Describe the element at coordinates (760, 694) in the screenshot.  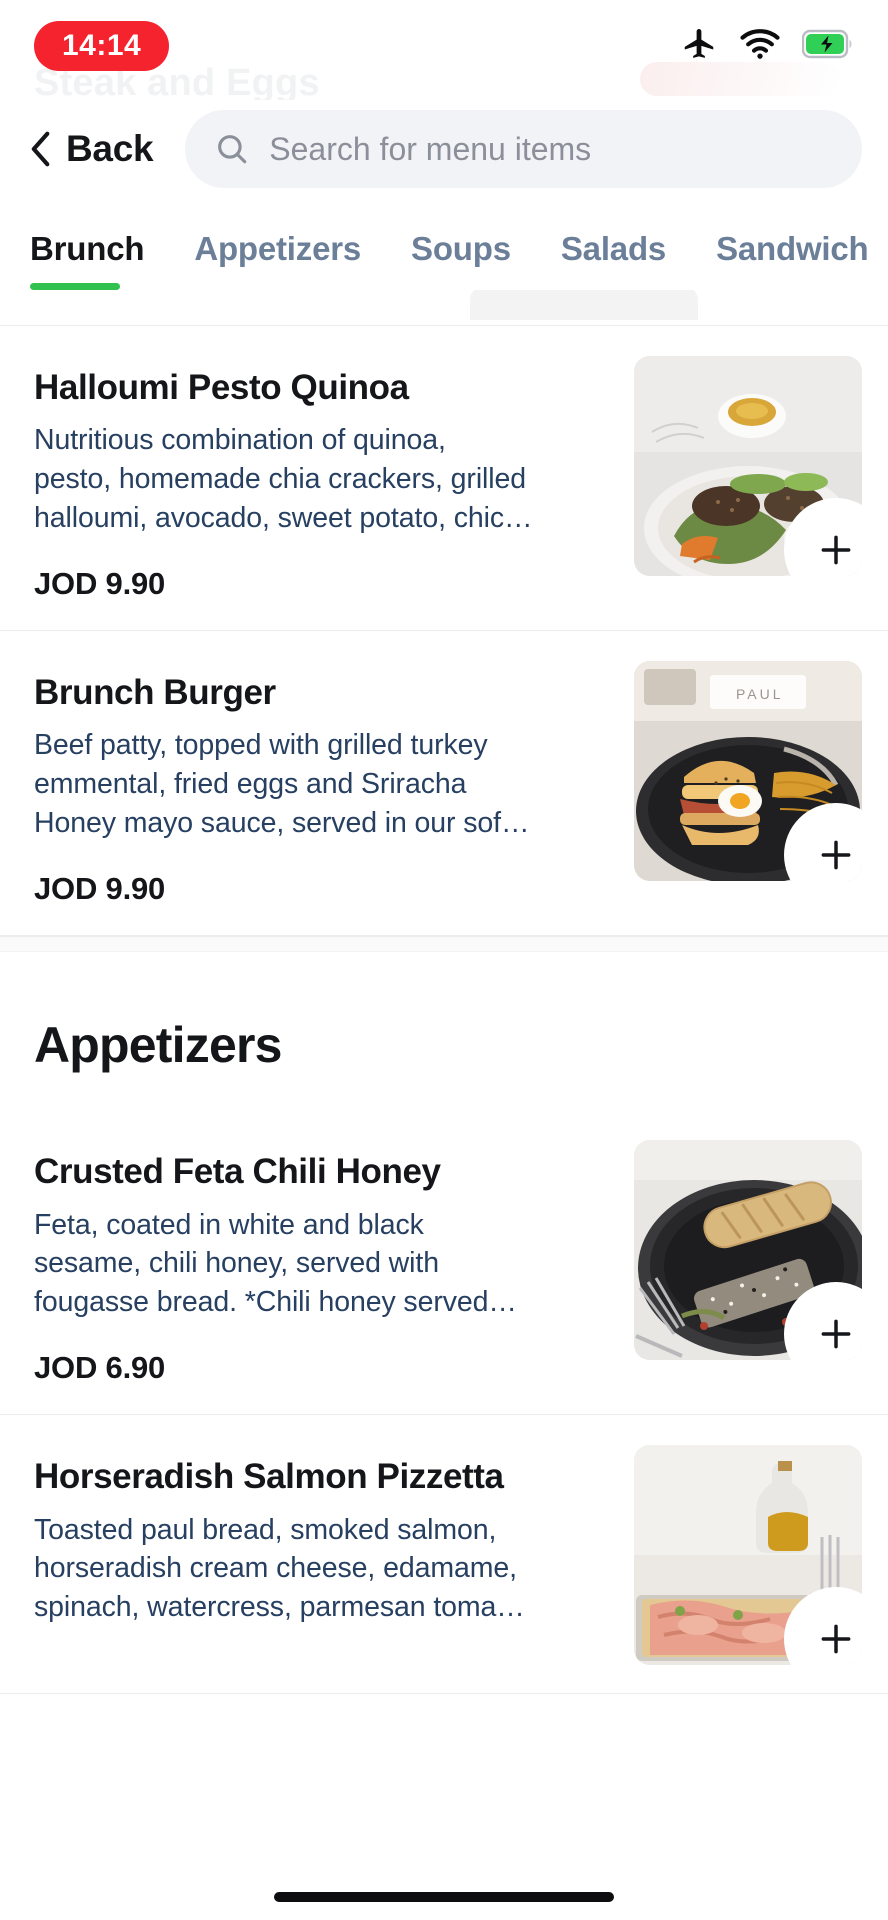
I see `svg-text: PAUL` at that location.